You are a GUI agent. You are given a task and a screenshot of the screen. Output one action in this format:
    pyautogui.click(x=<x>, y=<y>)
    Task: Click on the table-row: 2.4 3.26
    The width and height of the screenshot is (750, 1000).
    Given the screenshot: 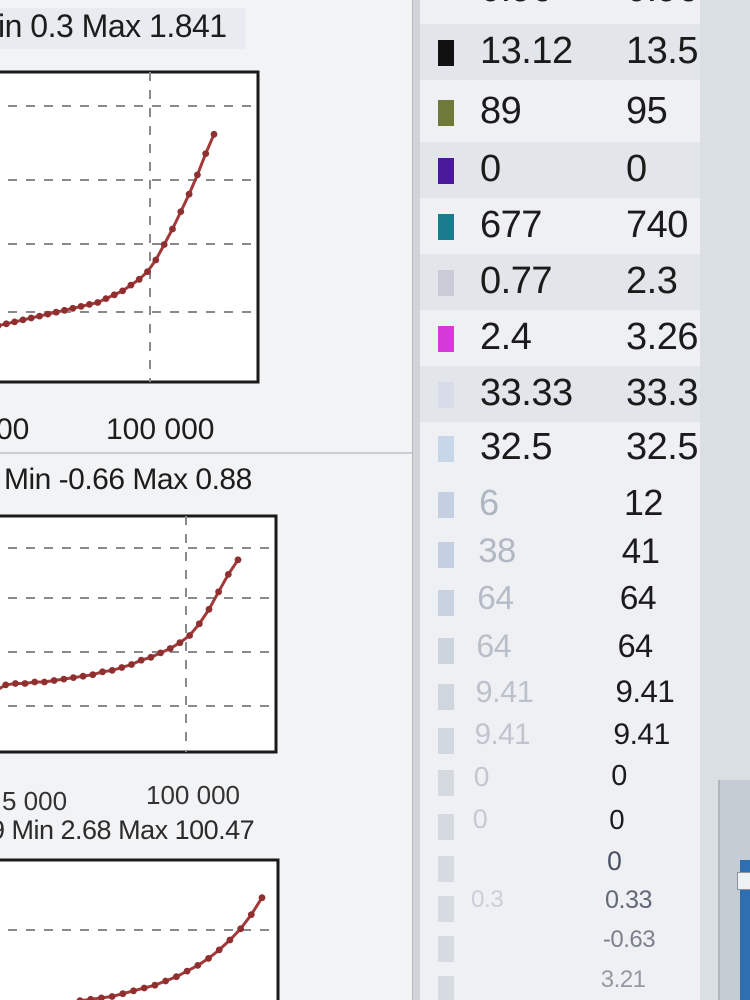 What is the action you would take?
    pyautogui.click(x=560, y=338)
    